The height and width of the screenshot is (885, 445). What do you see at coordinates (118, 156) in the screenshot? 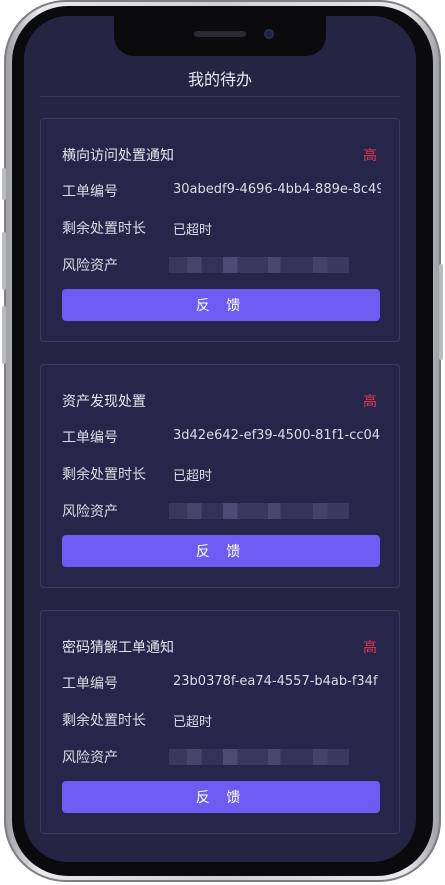
I see `card-title: 横向访问处置通知` at bounding box center [118, 156].